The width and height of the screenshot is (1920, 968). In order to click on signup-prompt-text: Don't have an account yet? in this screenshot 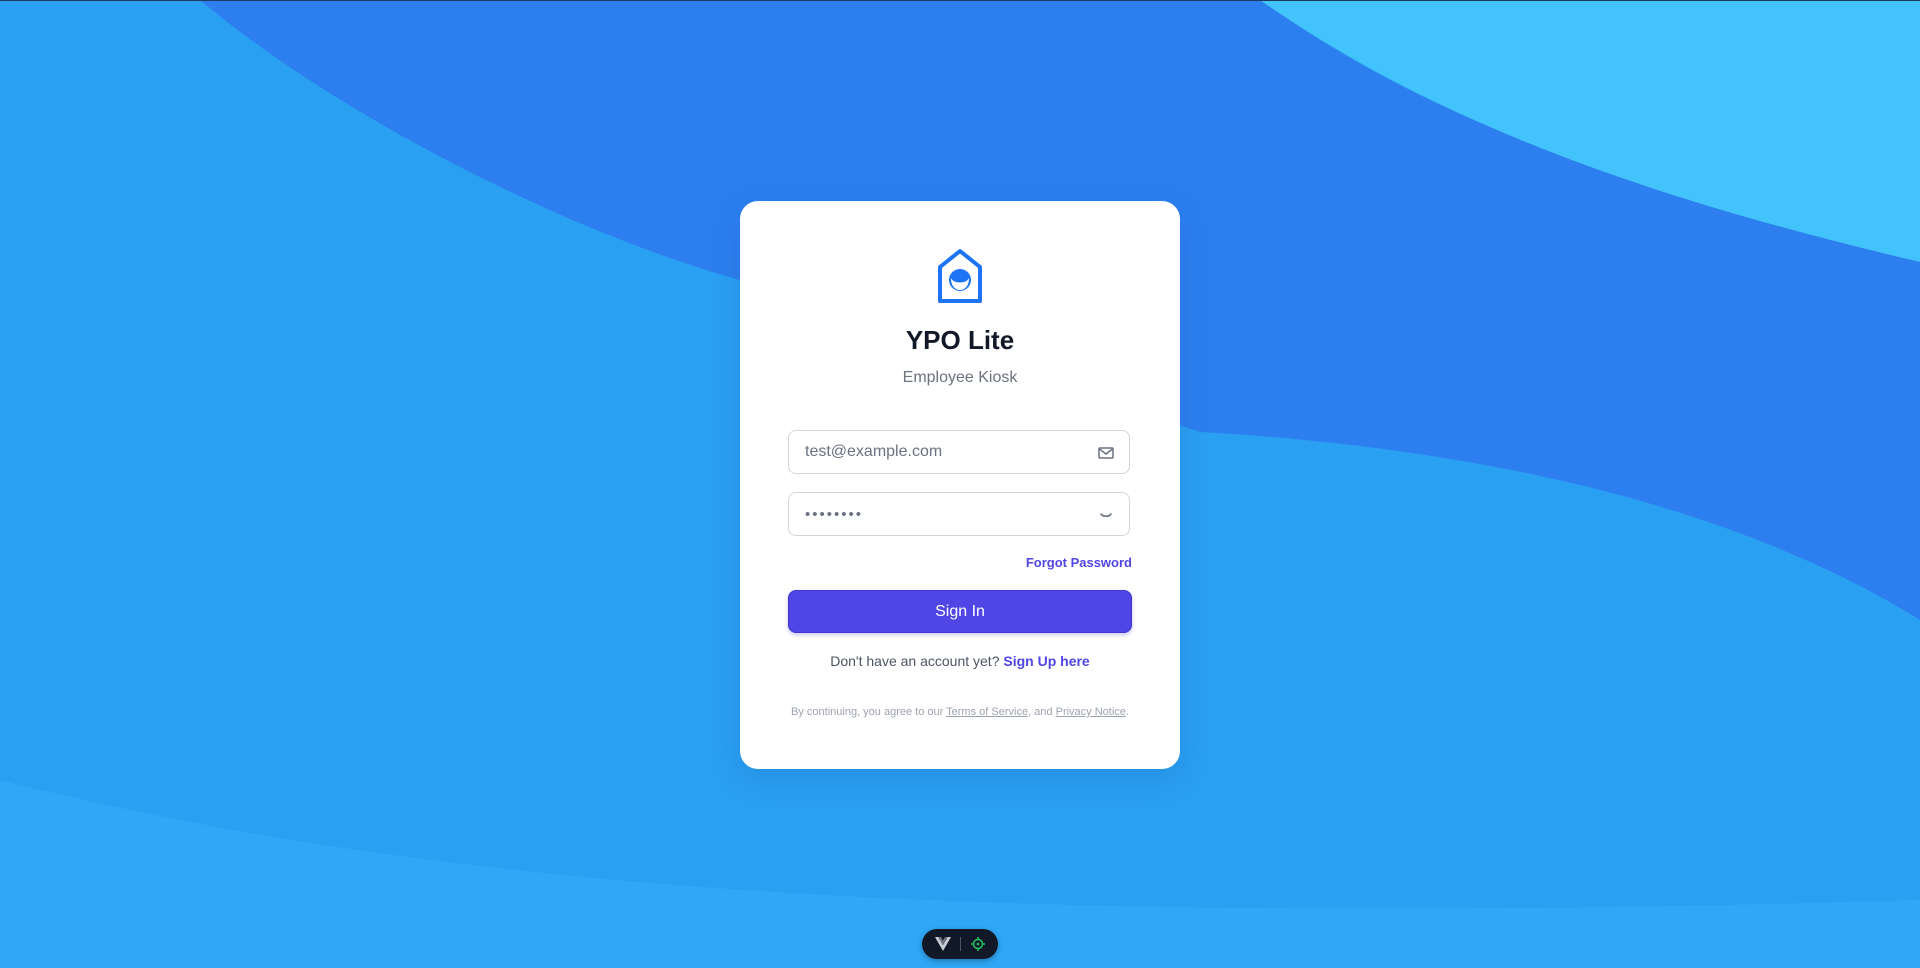, I will do `click(915, 661)`.